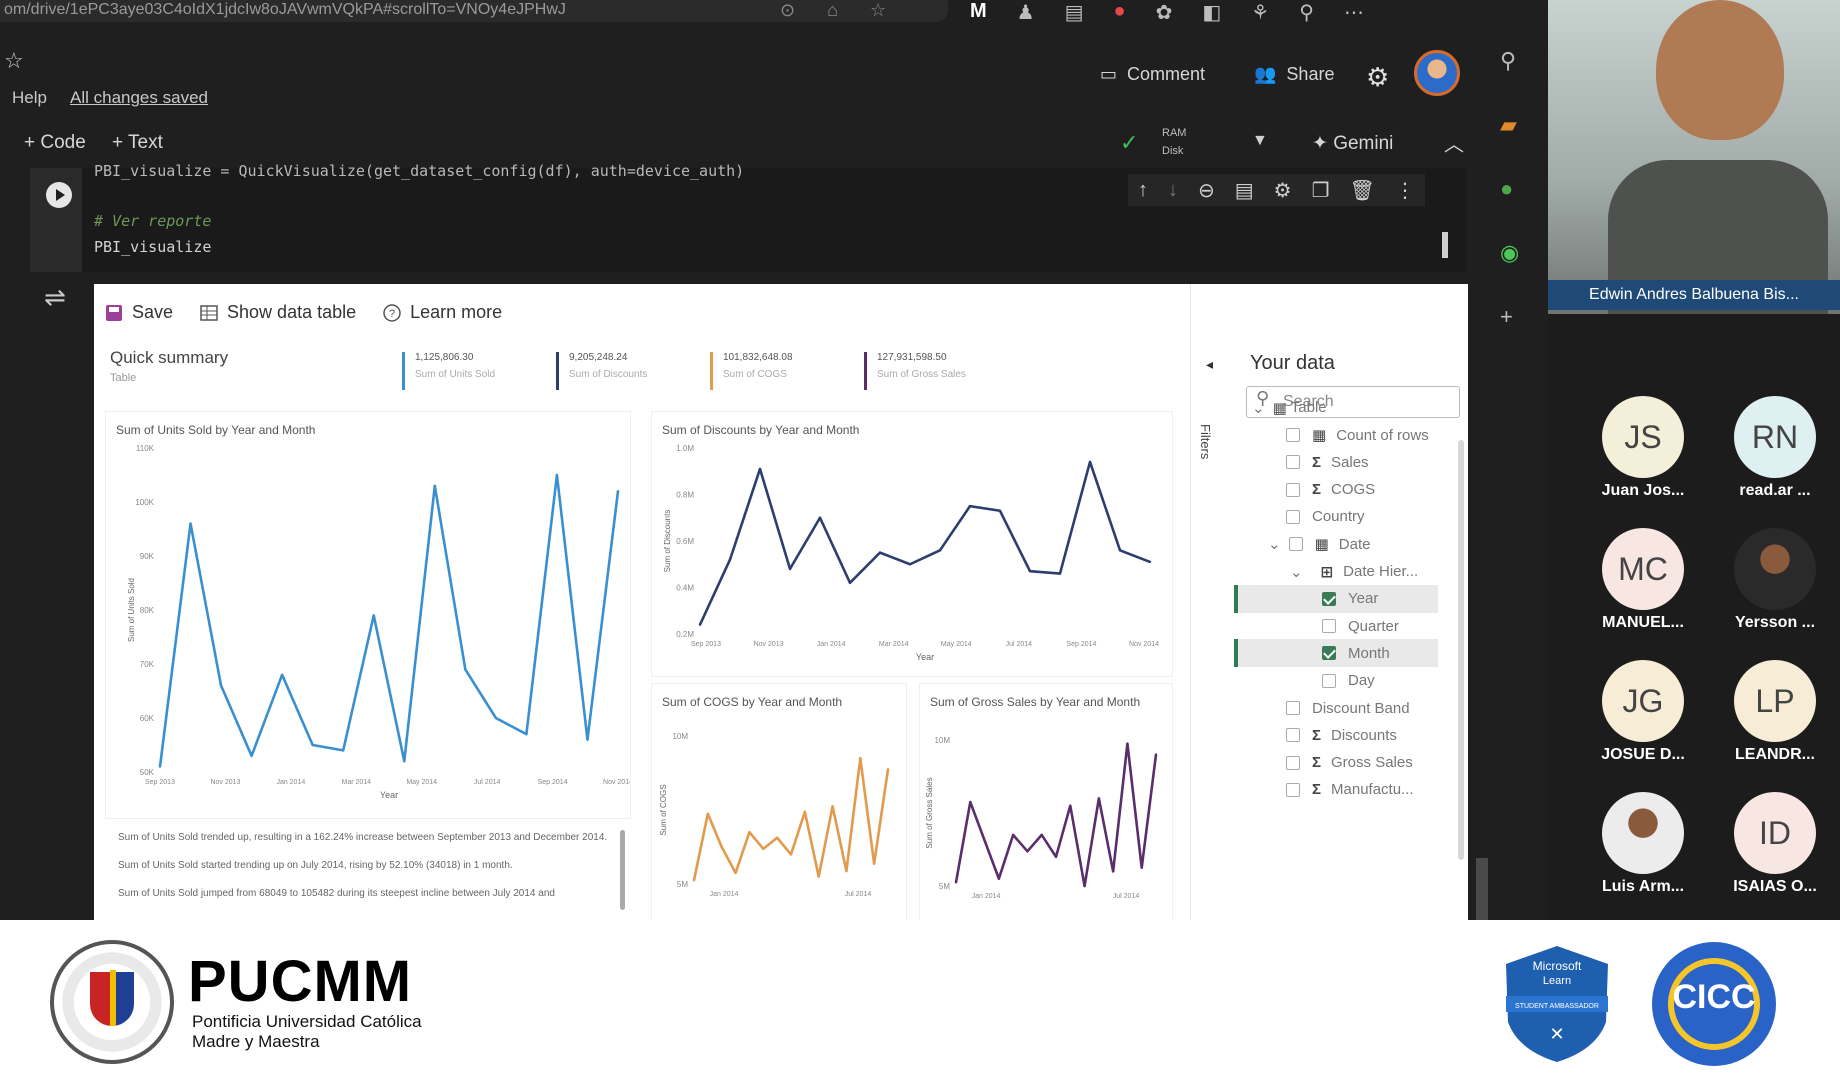  I want to click on tree-table-row: ⌄ ▦ Table, so click(1289, 408).